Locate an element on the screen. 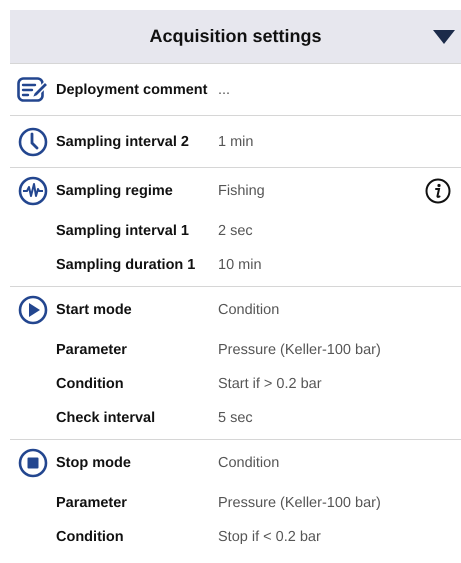  setting-value: Stop if < 0.2 bar is located at coordinates (270, 537).